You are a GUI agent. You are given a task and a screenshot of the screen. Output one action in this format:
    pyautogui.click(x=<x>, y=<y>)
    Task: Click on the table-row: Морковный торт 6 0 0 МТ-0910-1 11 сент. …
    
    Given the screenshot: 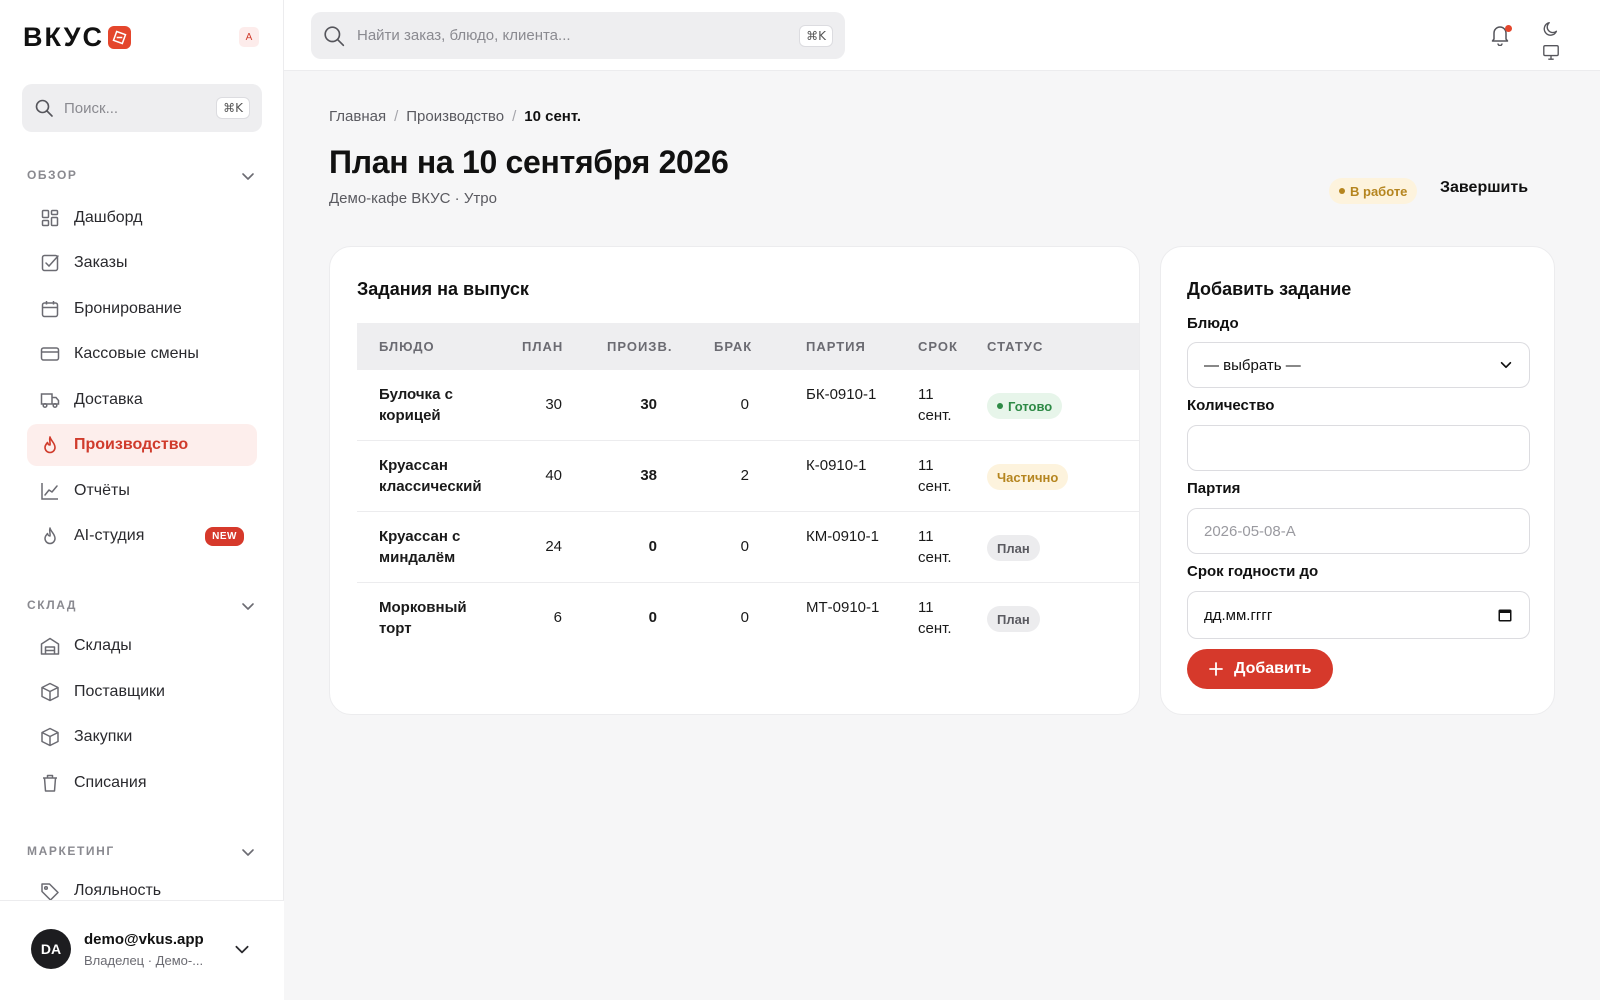 What is the action you would take?
    pyautogui.click(x=748, y=618)
    